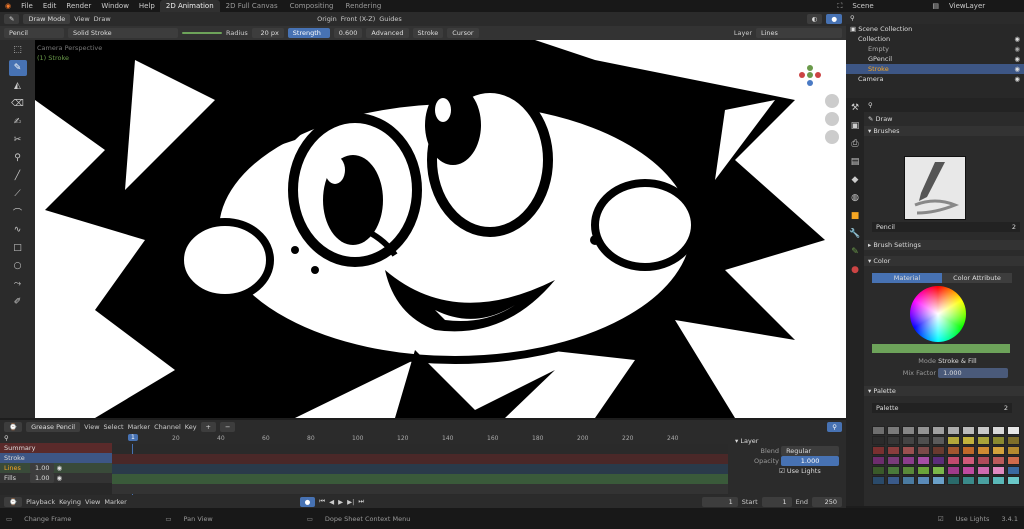 This screenshot has width=1024, height=529. Describe the element at coordinates (50, 6) in the screenshot. I see `menu-edit: Edit` at that location.